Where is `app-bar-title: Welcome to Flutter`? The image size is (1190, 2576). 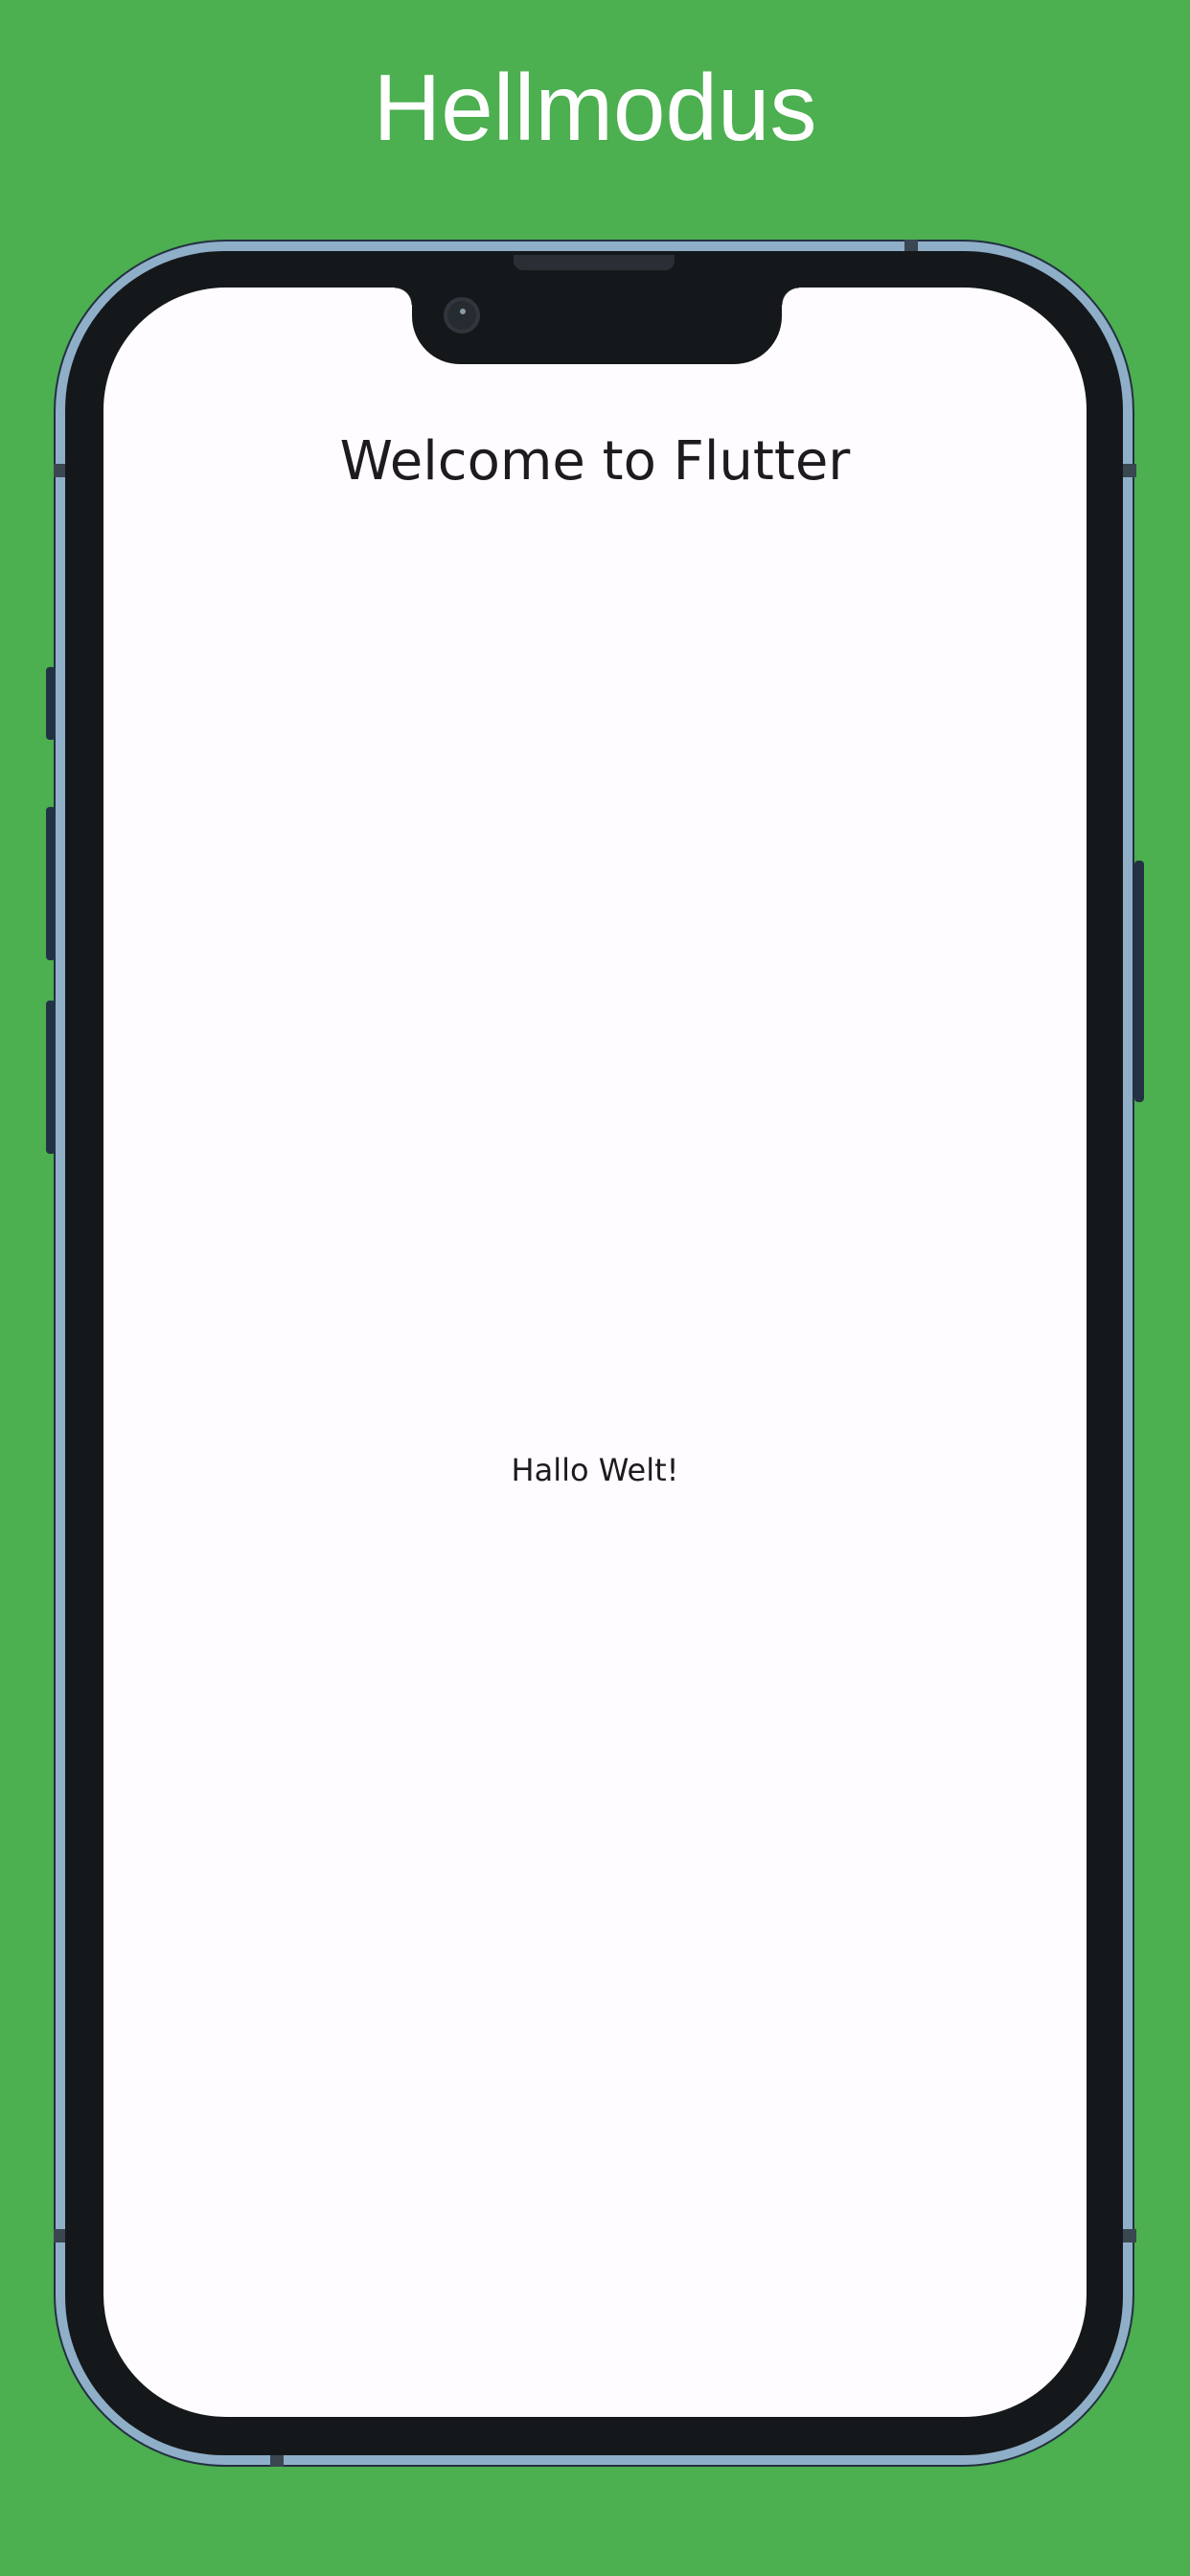
app-bar-title: Welcome to Flutter is located at coordinates (595, 461).